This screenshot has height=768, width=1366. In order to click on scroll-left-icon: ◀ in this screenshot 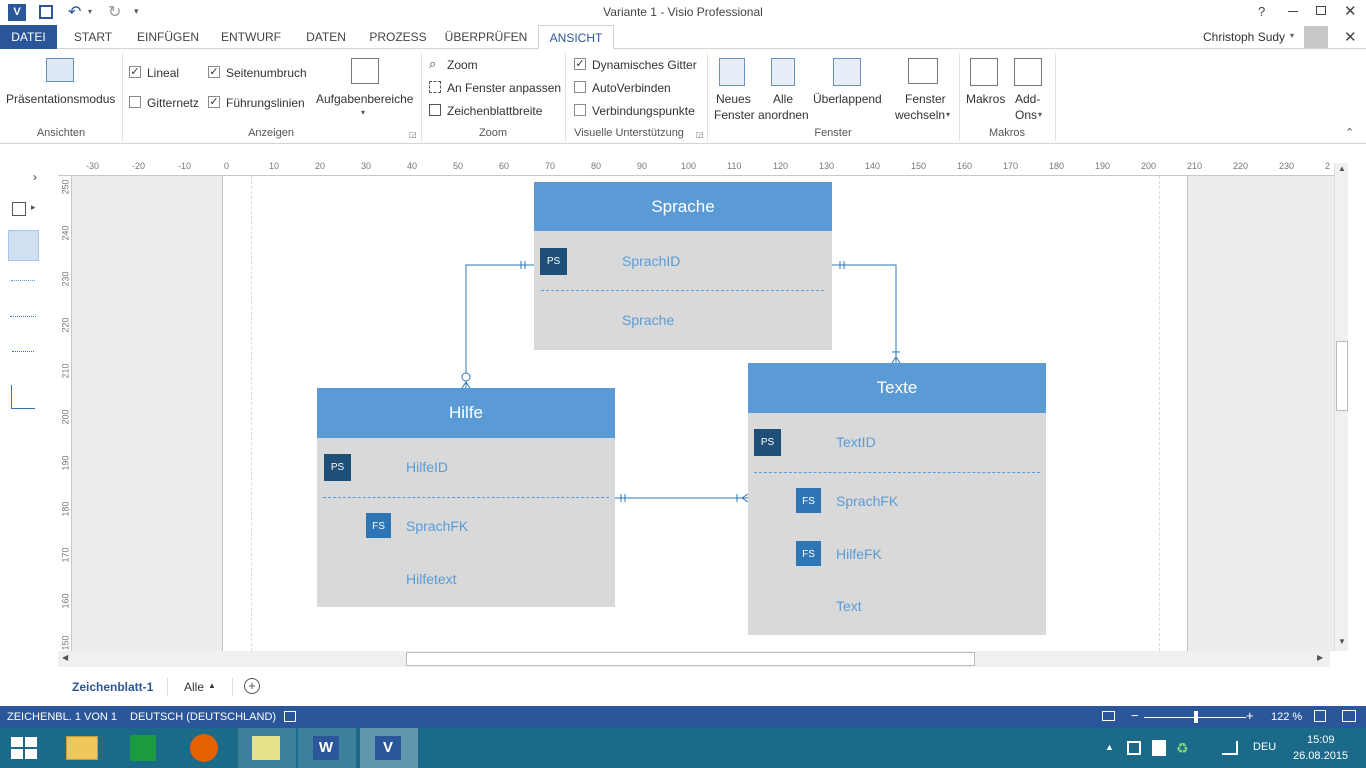, I will do `click(65, 657)`.